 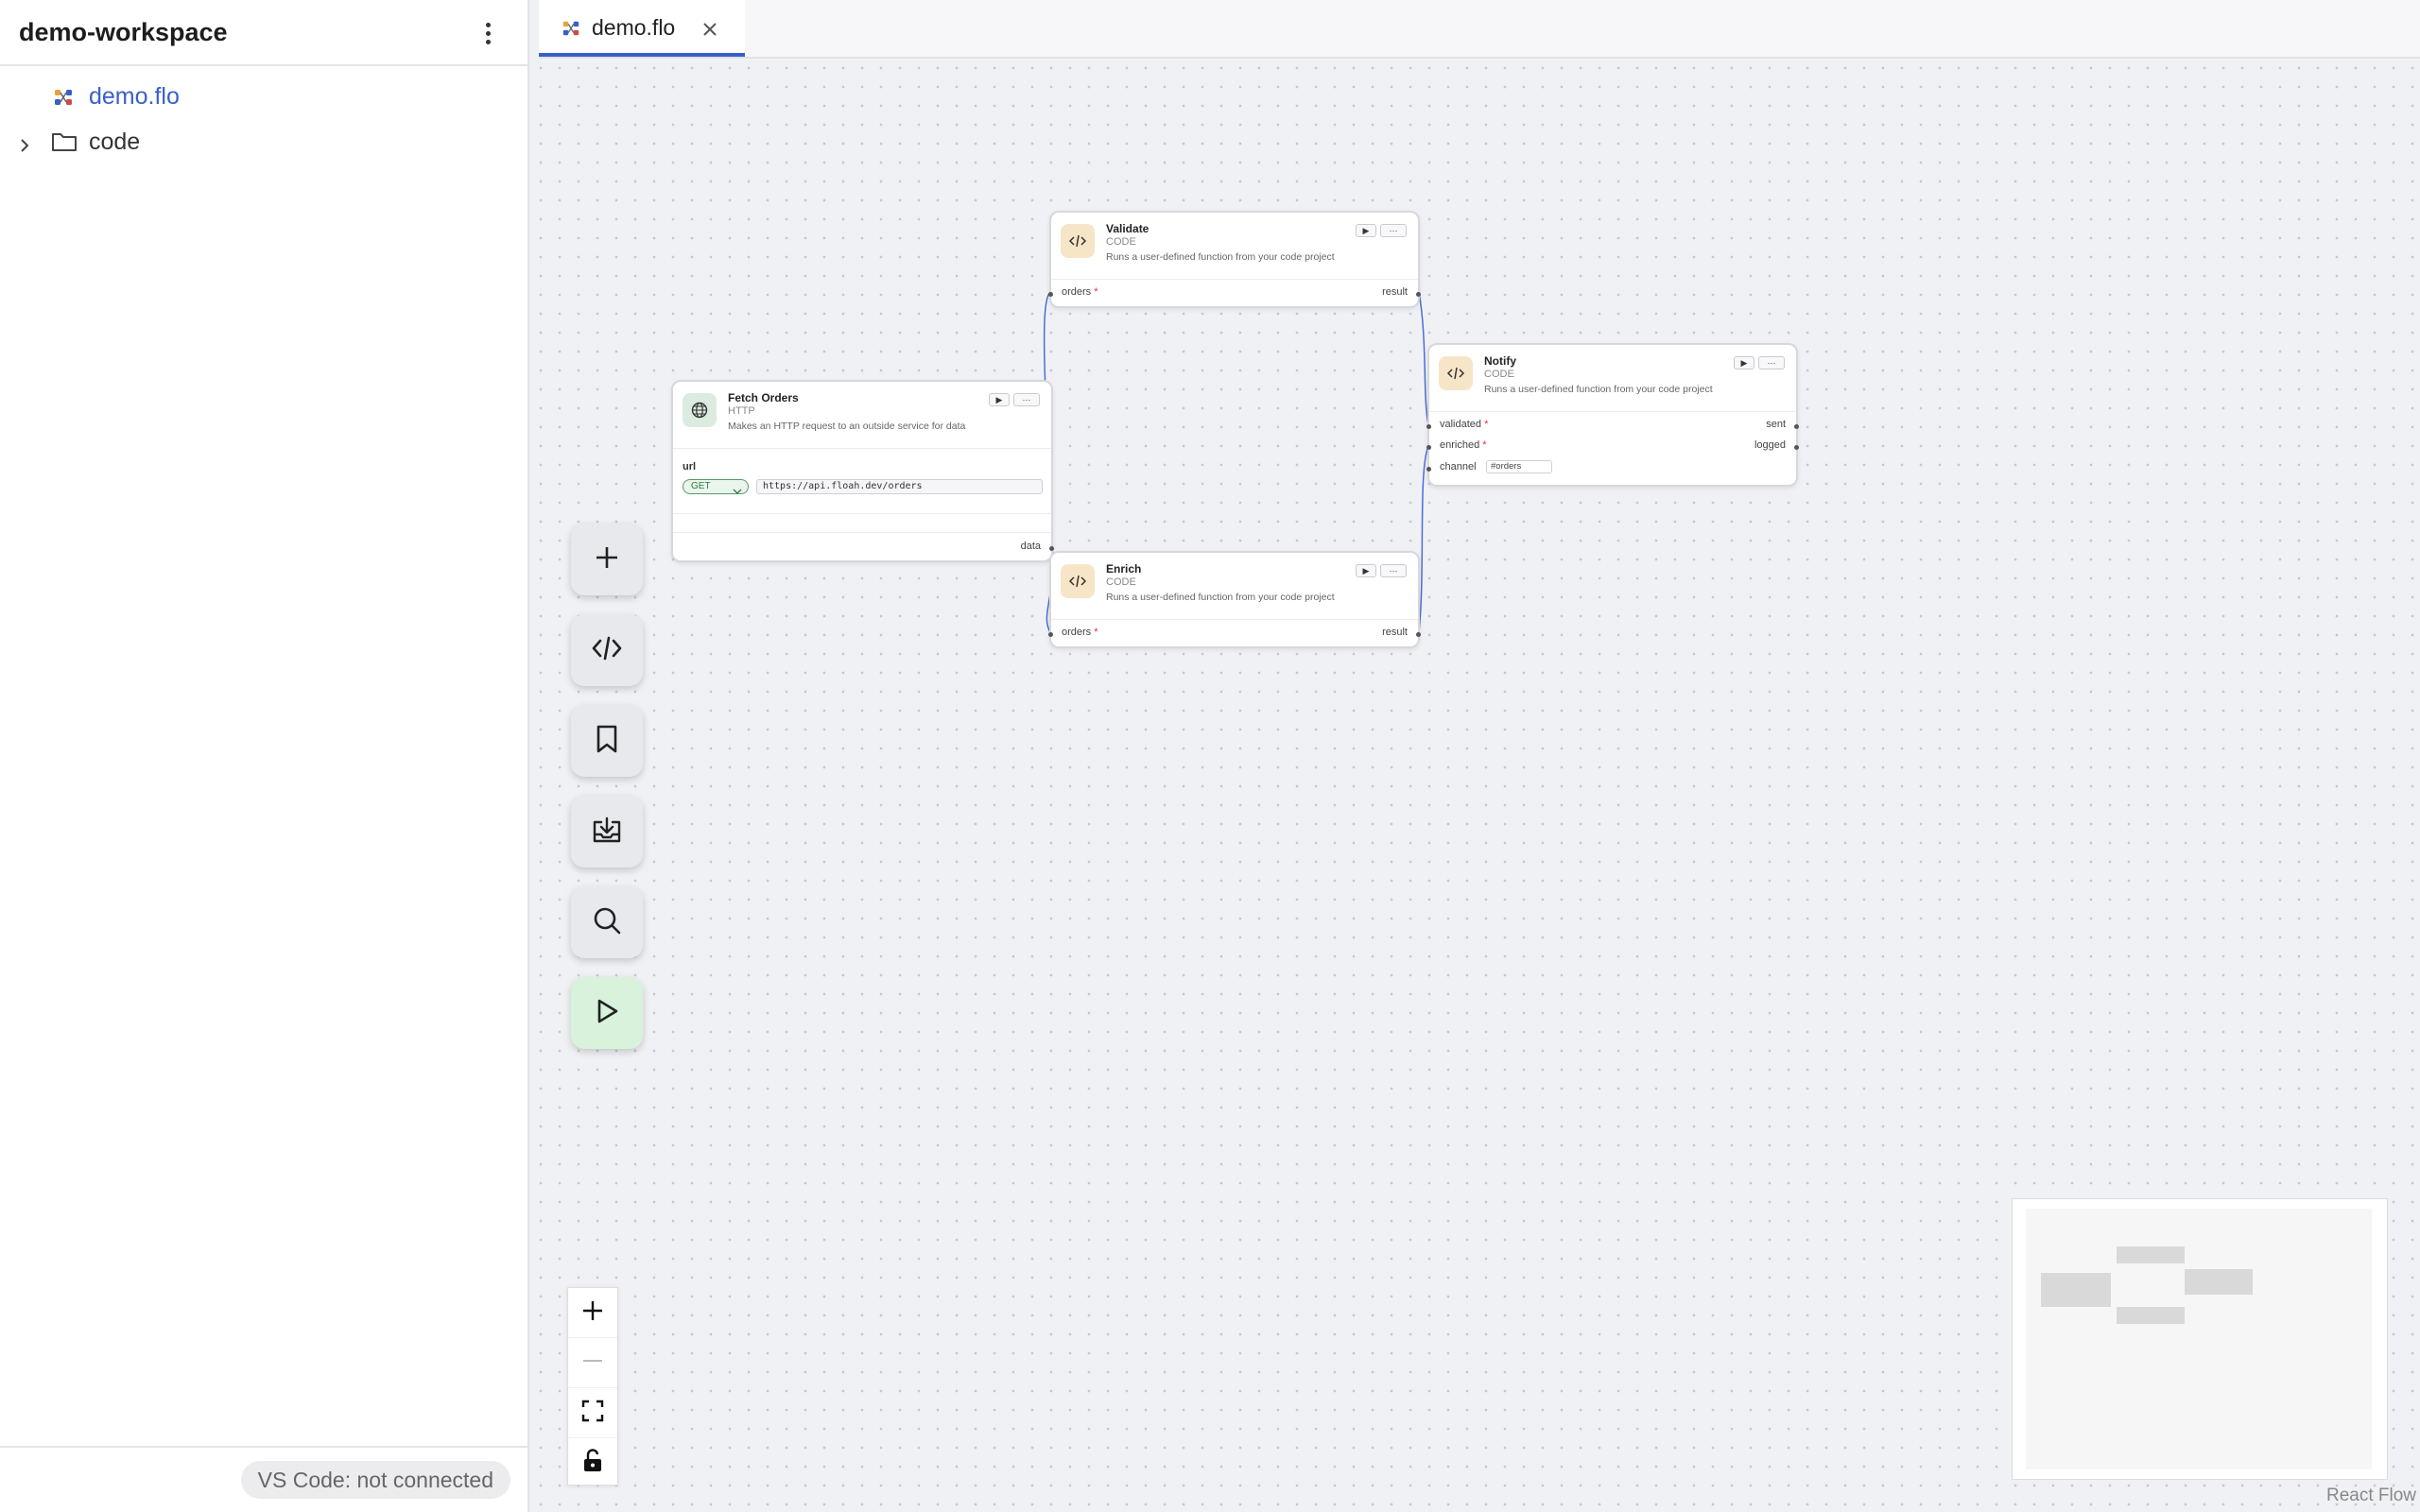 I want to click on fit-view-icon, so click(x=592, y=1413).